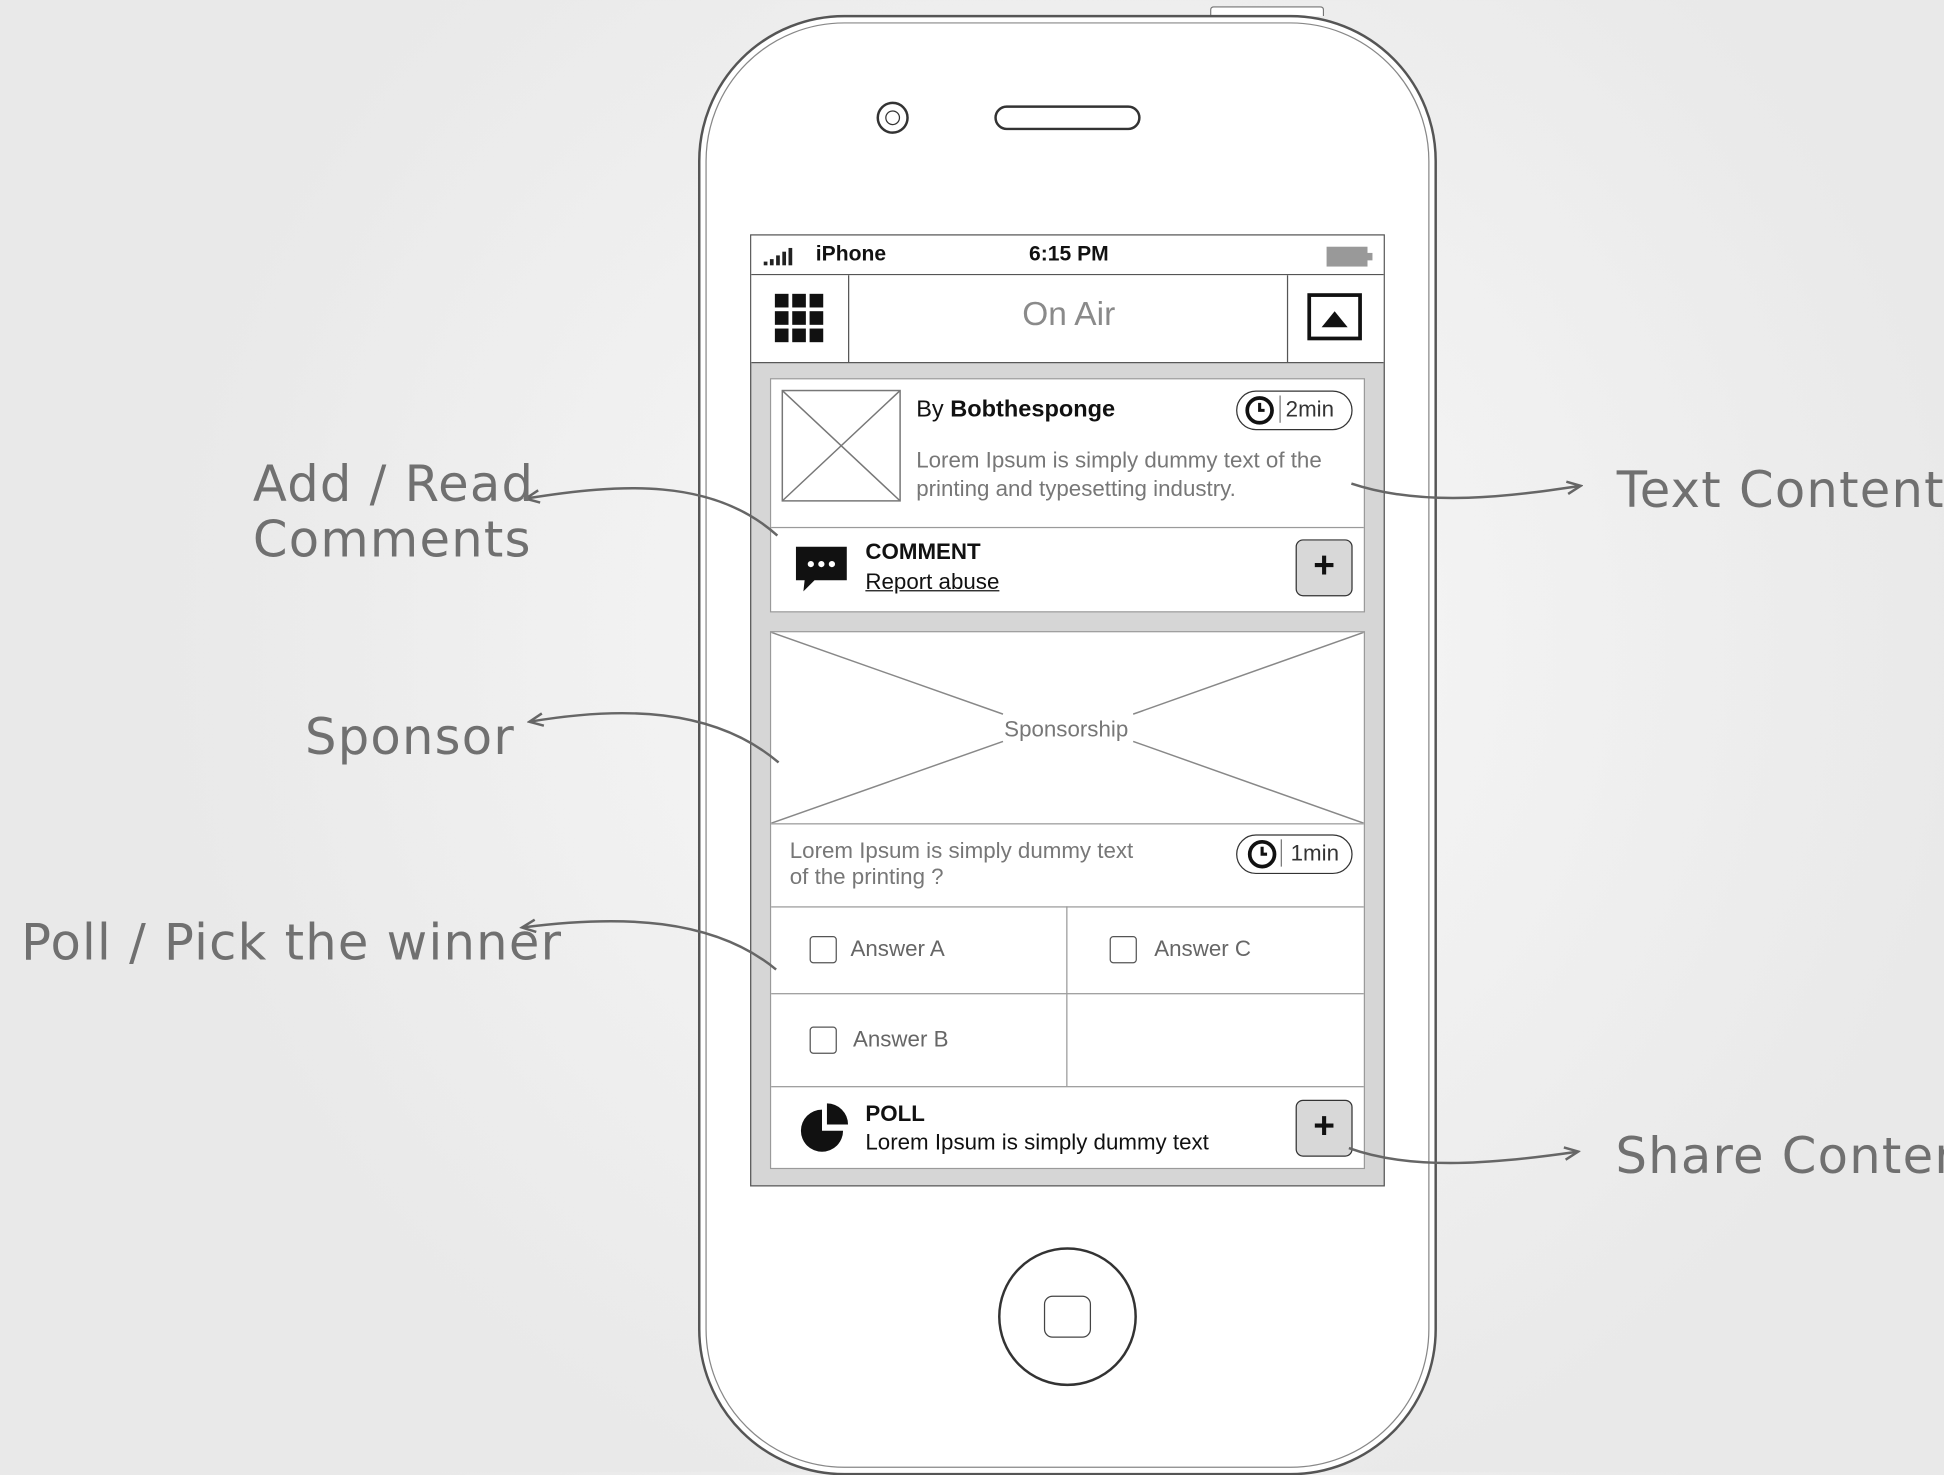 This screenshot has width=1944, height=1475. I want to click on annotation-comments-line1: Add / Read, so click(393, 485).